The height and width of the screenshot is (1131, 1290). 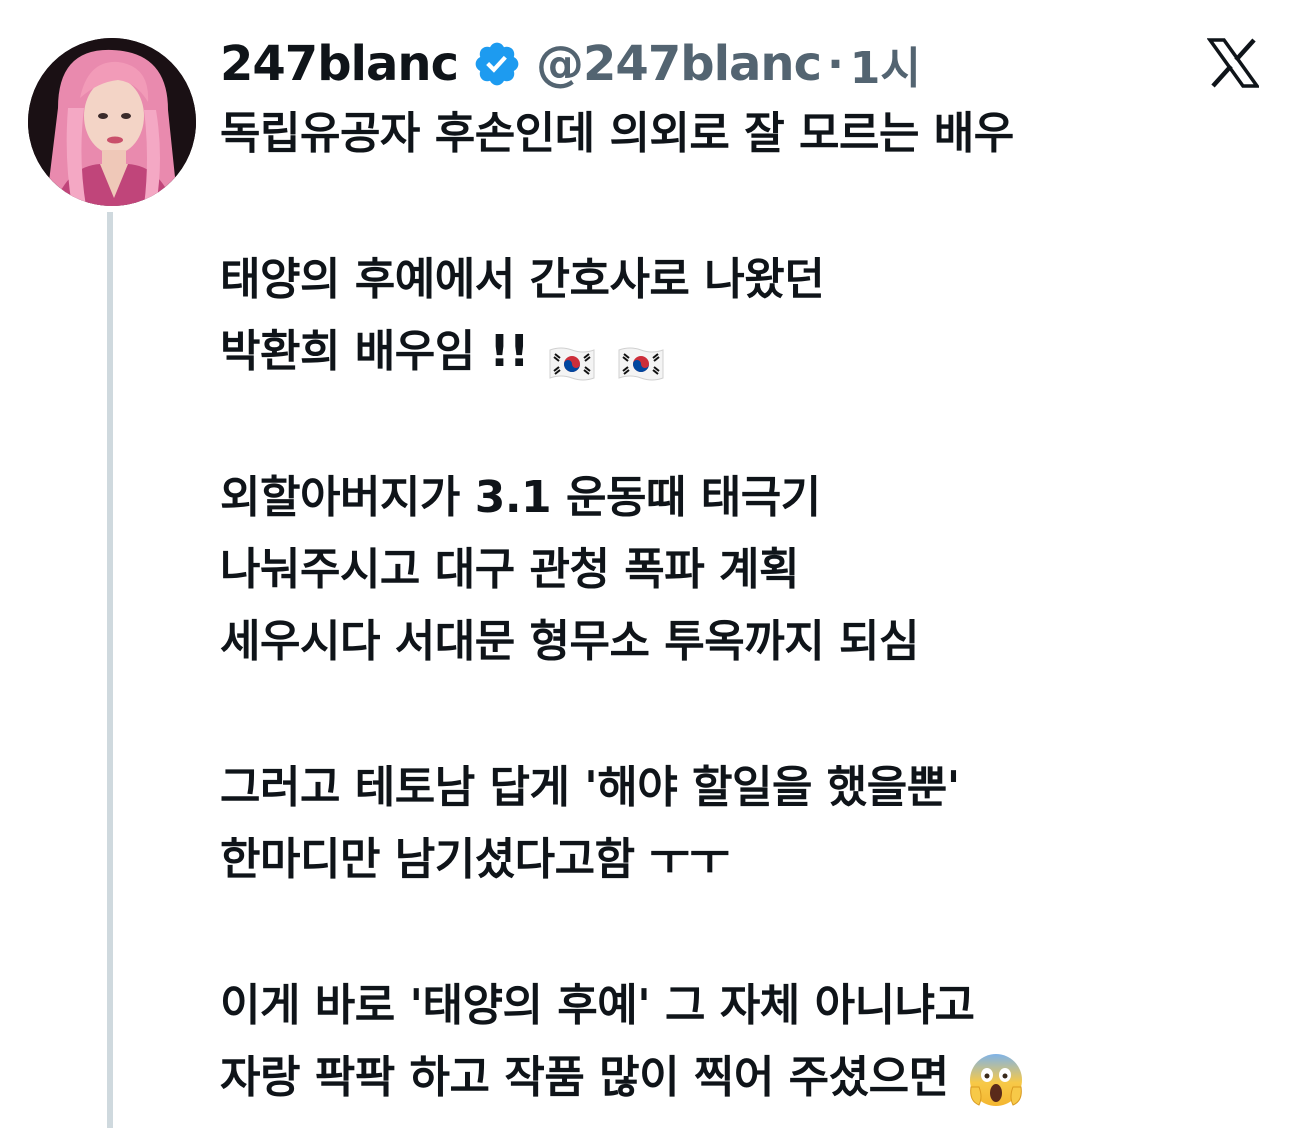 I want to click on tweet-line: 나눠주시고 대구 관청 폭파 계획, so click(x=510, y=569).